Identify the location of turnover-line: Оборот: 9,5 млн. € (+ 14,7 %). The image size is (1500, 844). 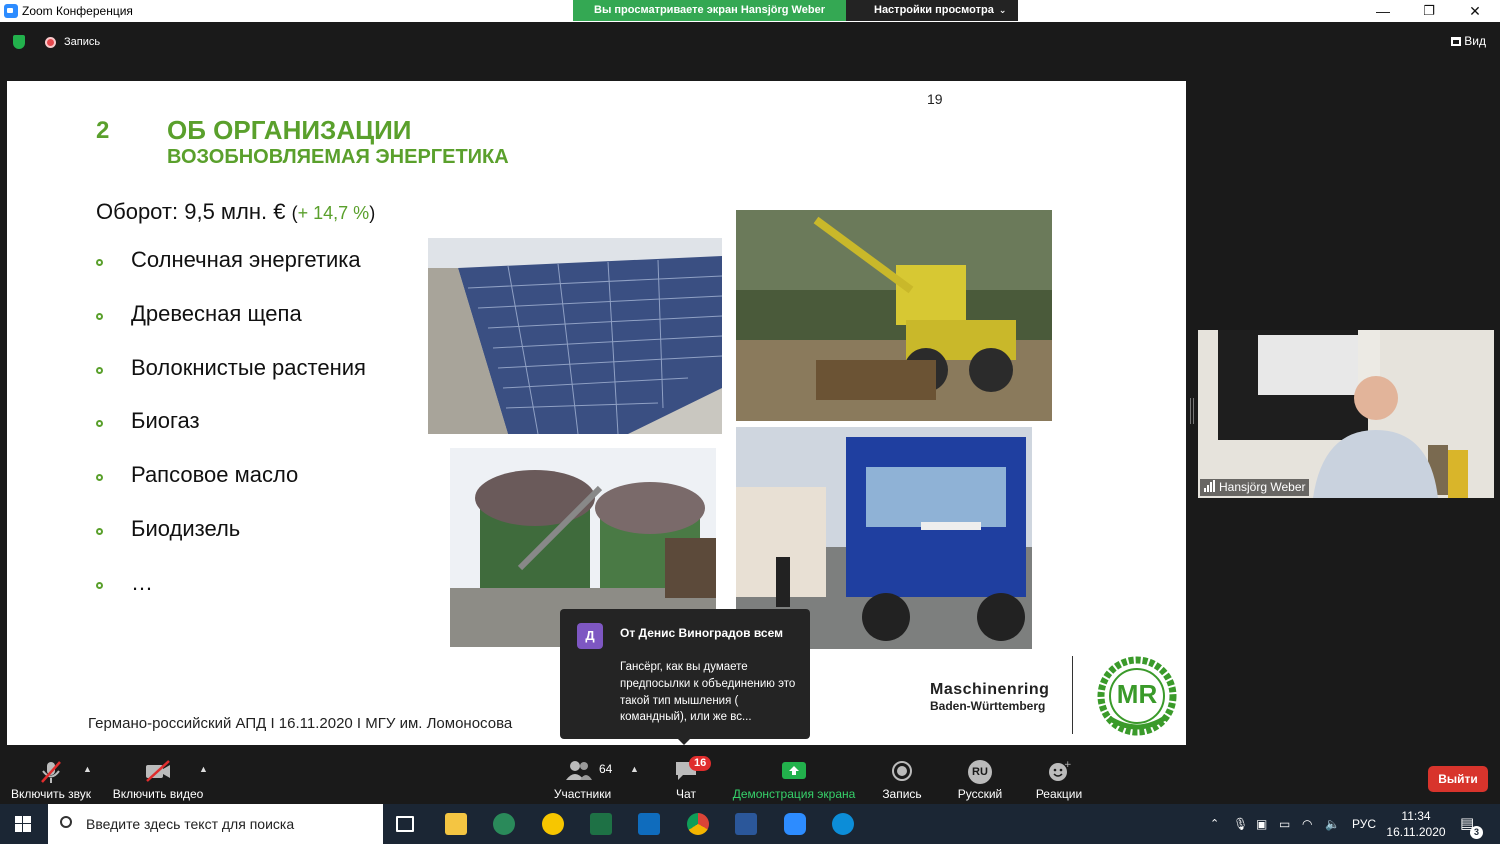
(235, 212).